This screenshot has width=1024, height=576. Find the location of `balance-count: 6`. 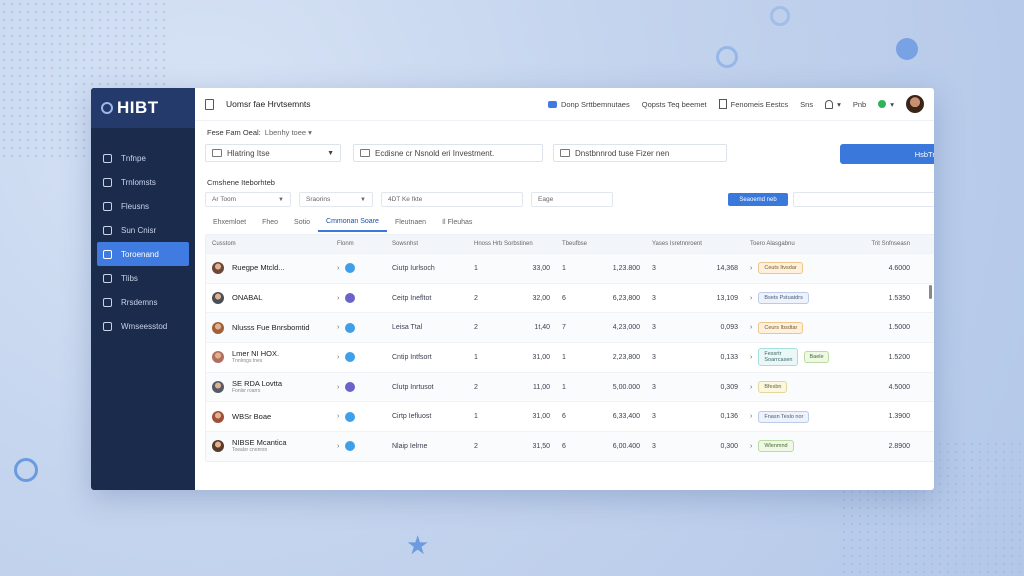

balance-count: 6 is located at coordinates (564, 446).